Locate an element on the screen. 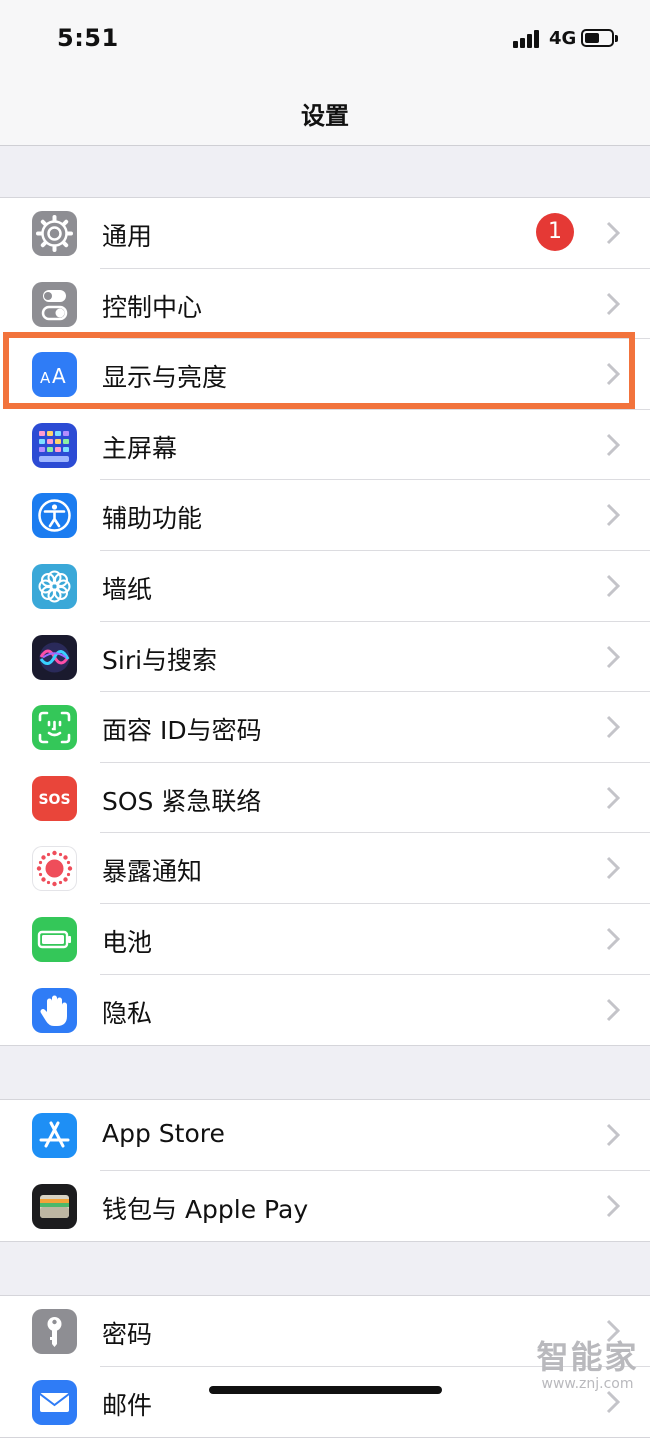  settings-row-home-screen: 主屏幕 is located at coordinates (325, 445).